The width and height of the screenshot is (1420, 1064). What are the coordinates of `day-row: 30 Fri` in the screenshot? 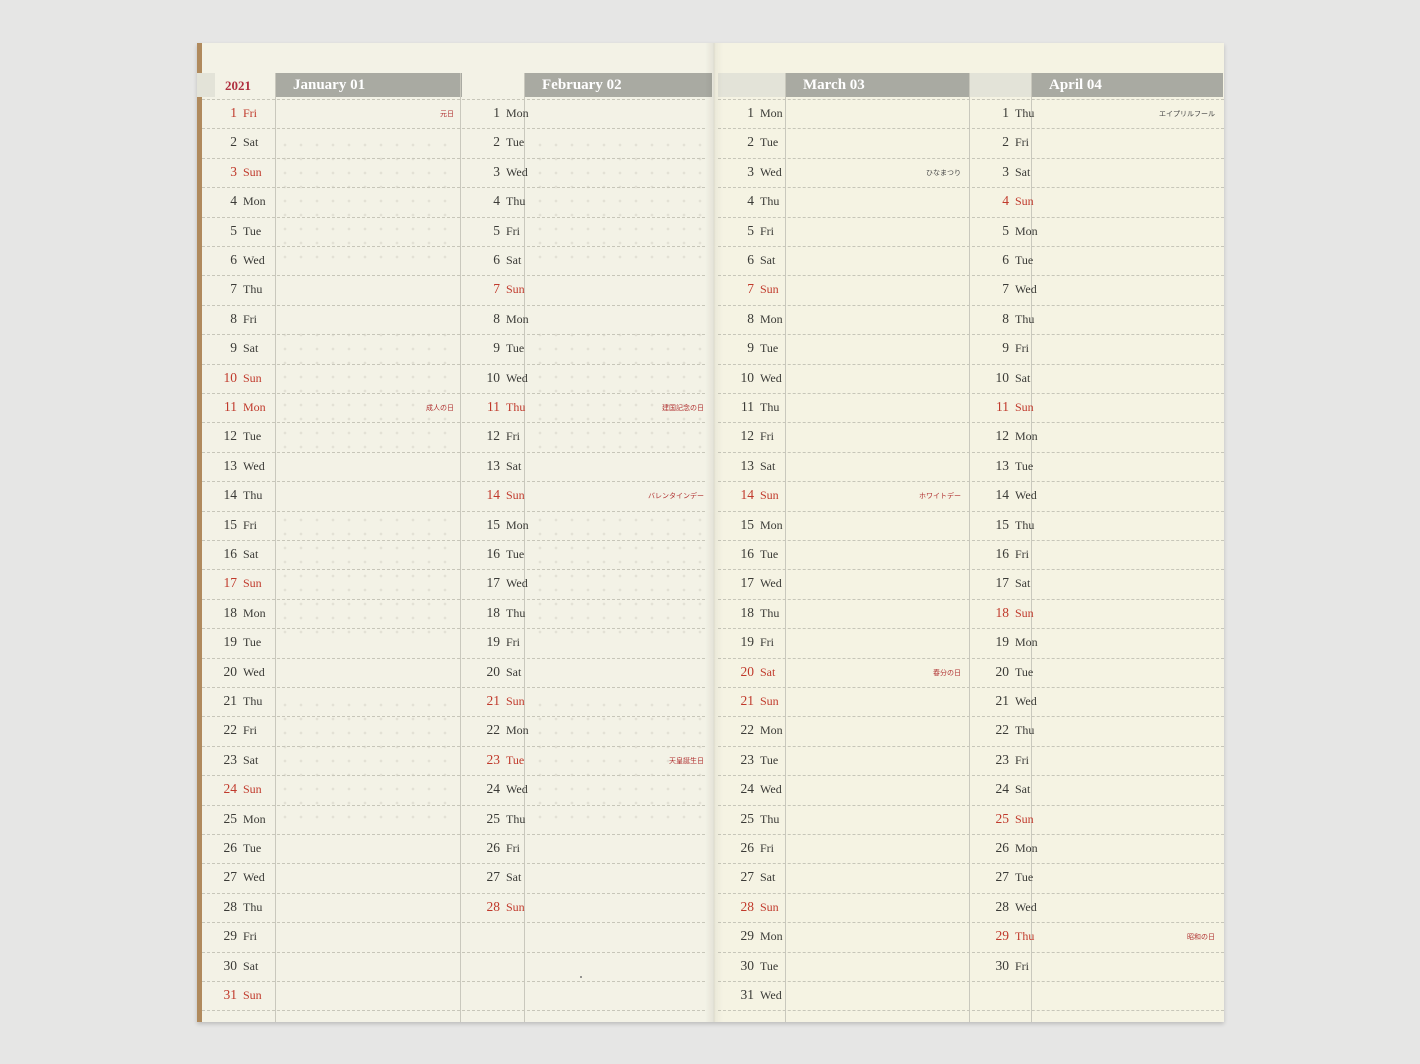 It's located at (1096, 966).